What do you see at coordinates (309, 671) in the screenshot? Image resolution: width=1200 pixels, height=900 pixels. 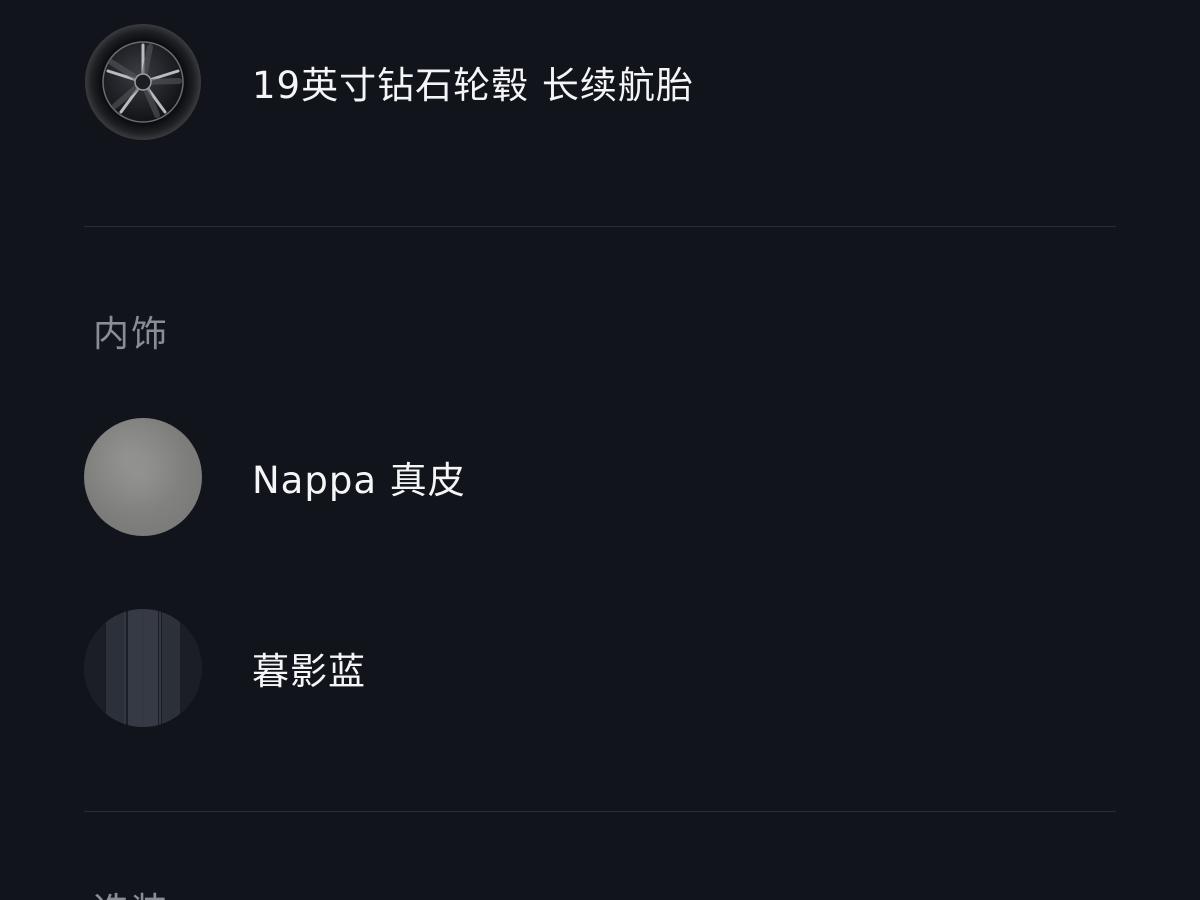 I see `interior-option-label: 暮影蓝` at bounding box center [309, 671].